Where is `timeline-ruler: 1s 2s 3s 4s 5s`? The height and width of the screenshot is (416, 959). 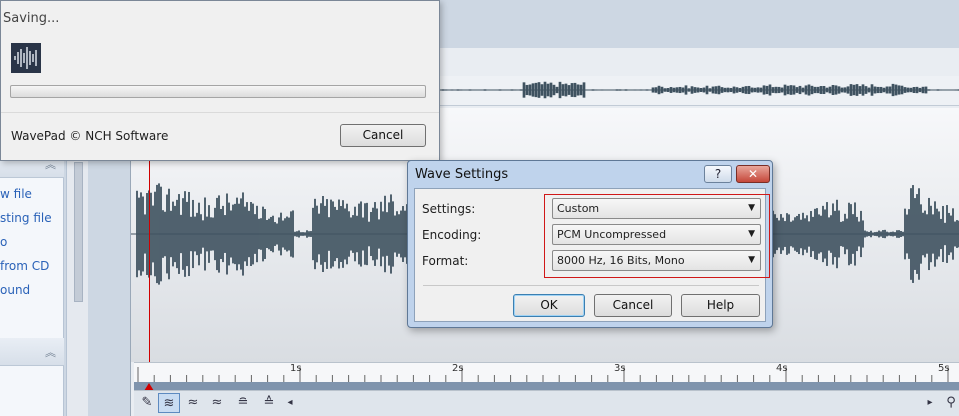 timeline-ruler: 1s 2s 3s 4s 5s is located at coordinates (546, 373).